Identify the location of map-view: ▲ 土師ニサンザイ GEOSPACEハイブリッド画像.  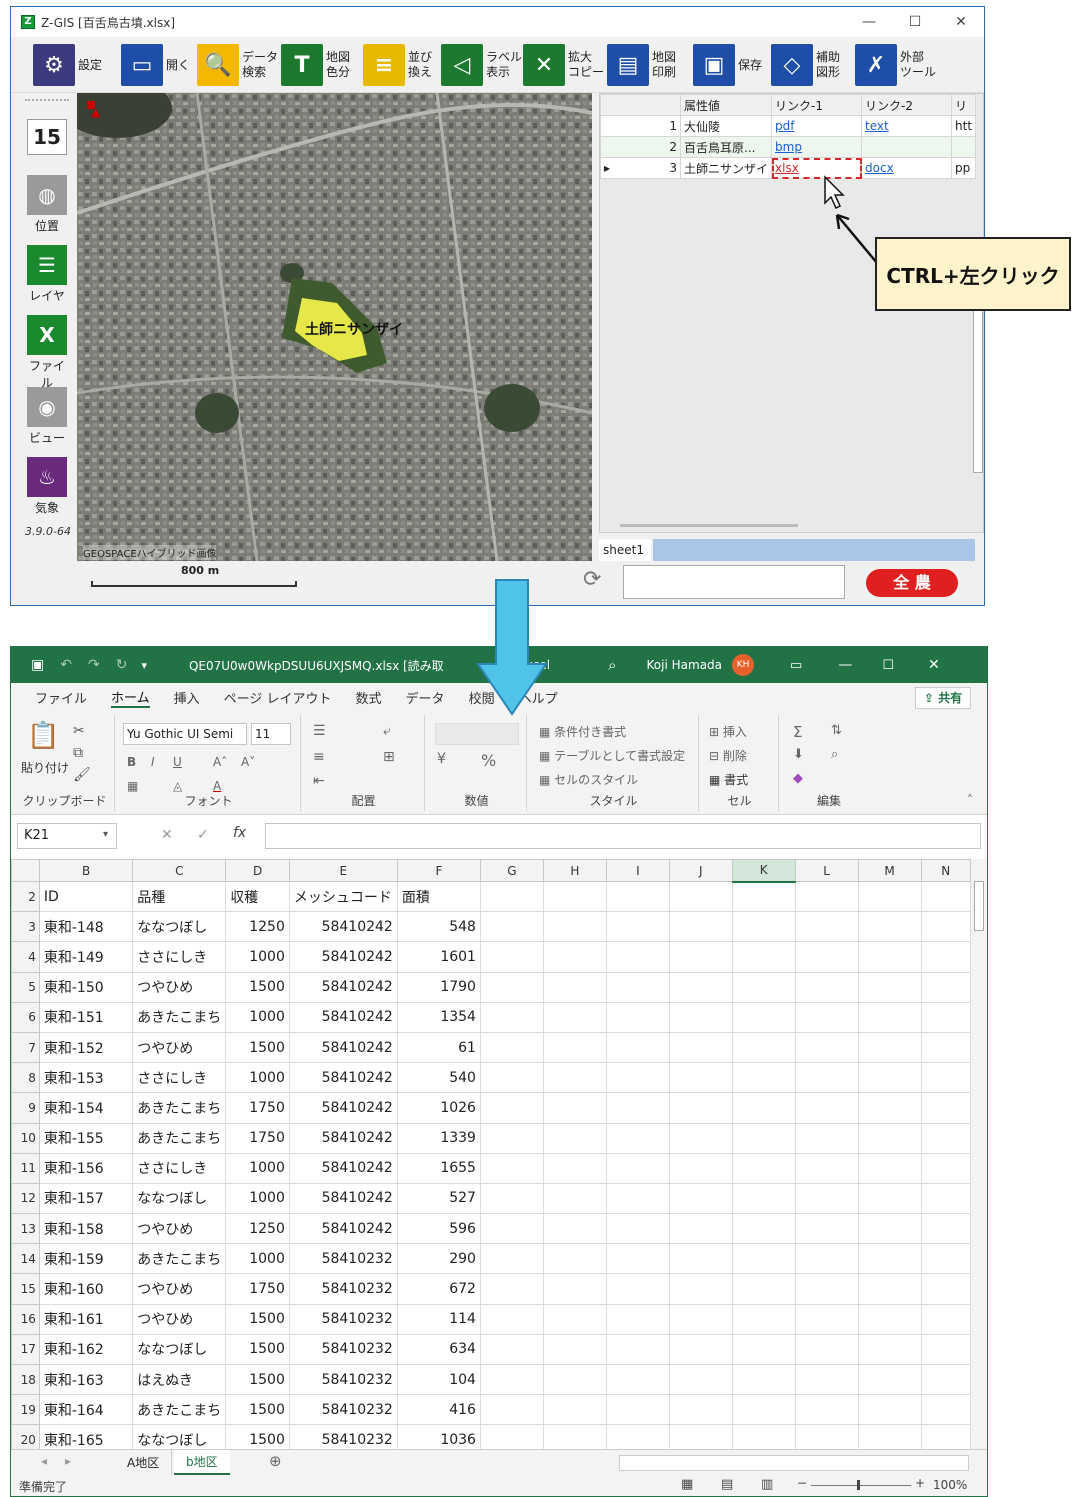
(334, 327).